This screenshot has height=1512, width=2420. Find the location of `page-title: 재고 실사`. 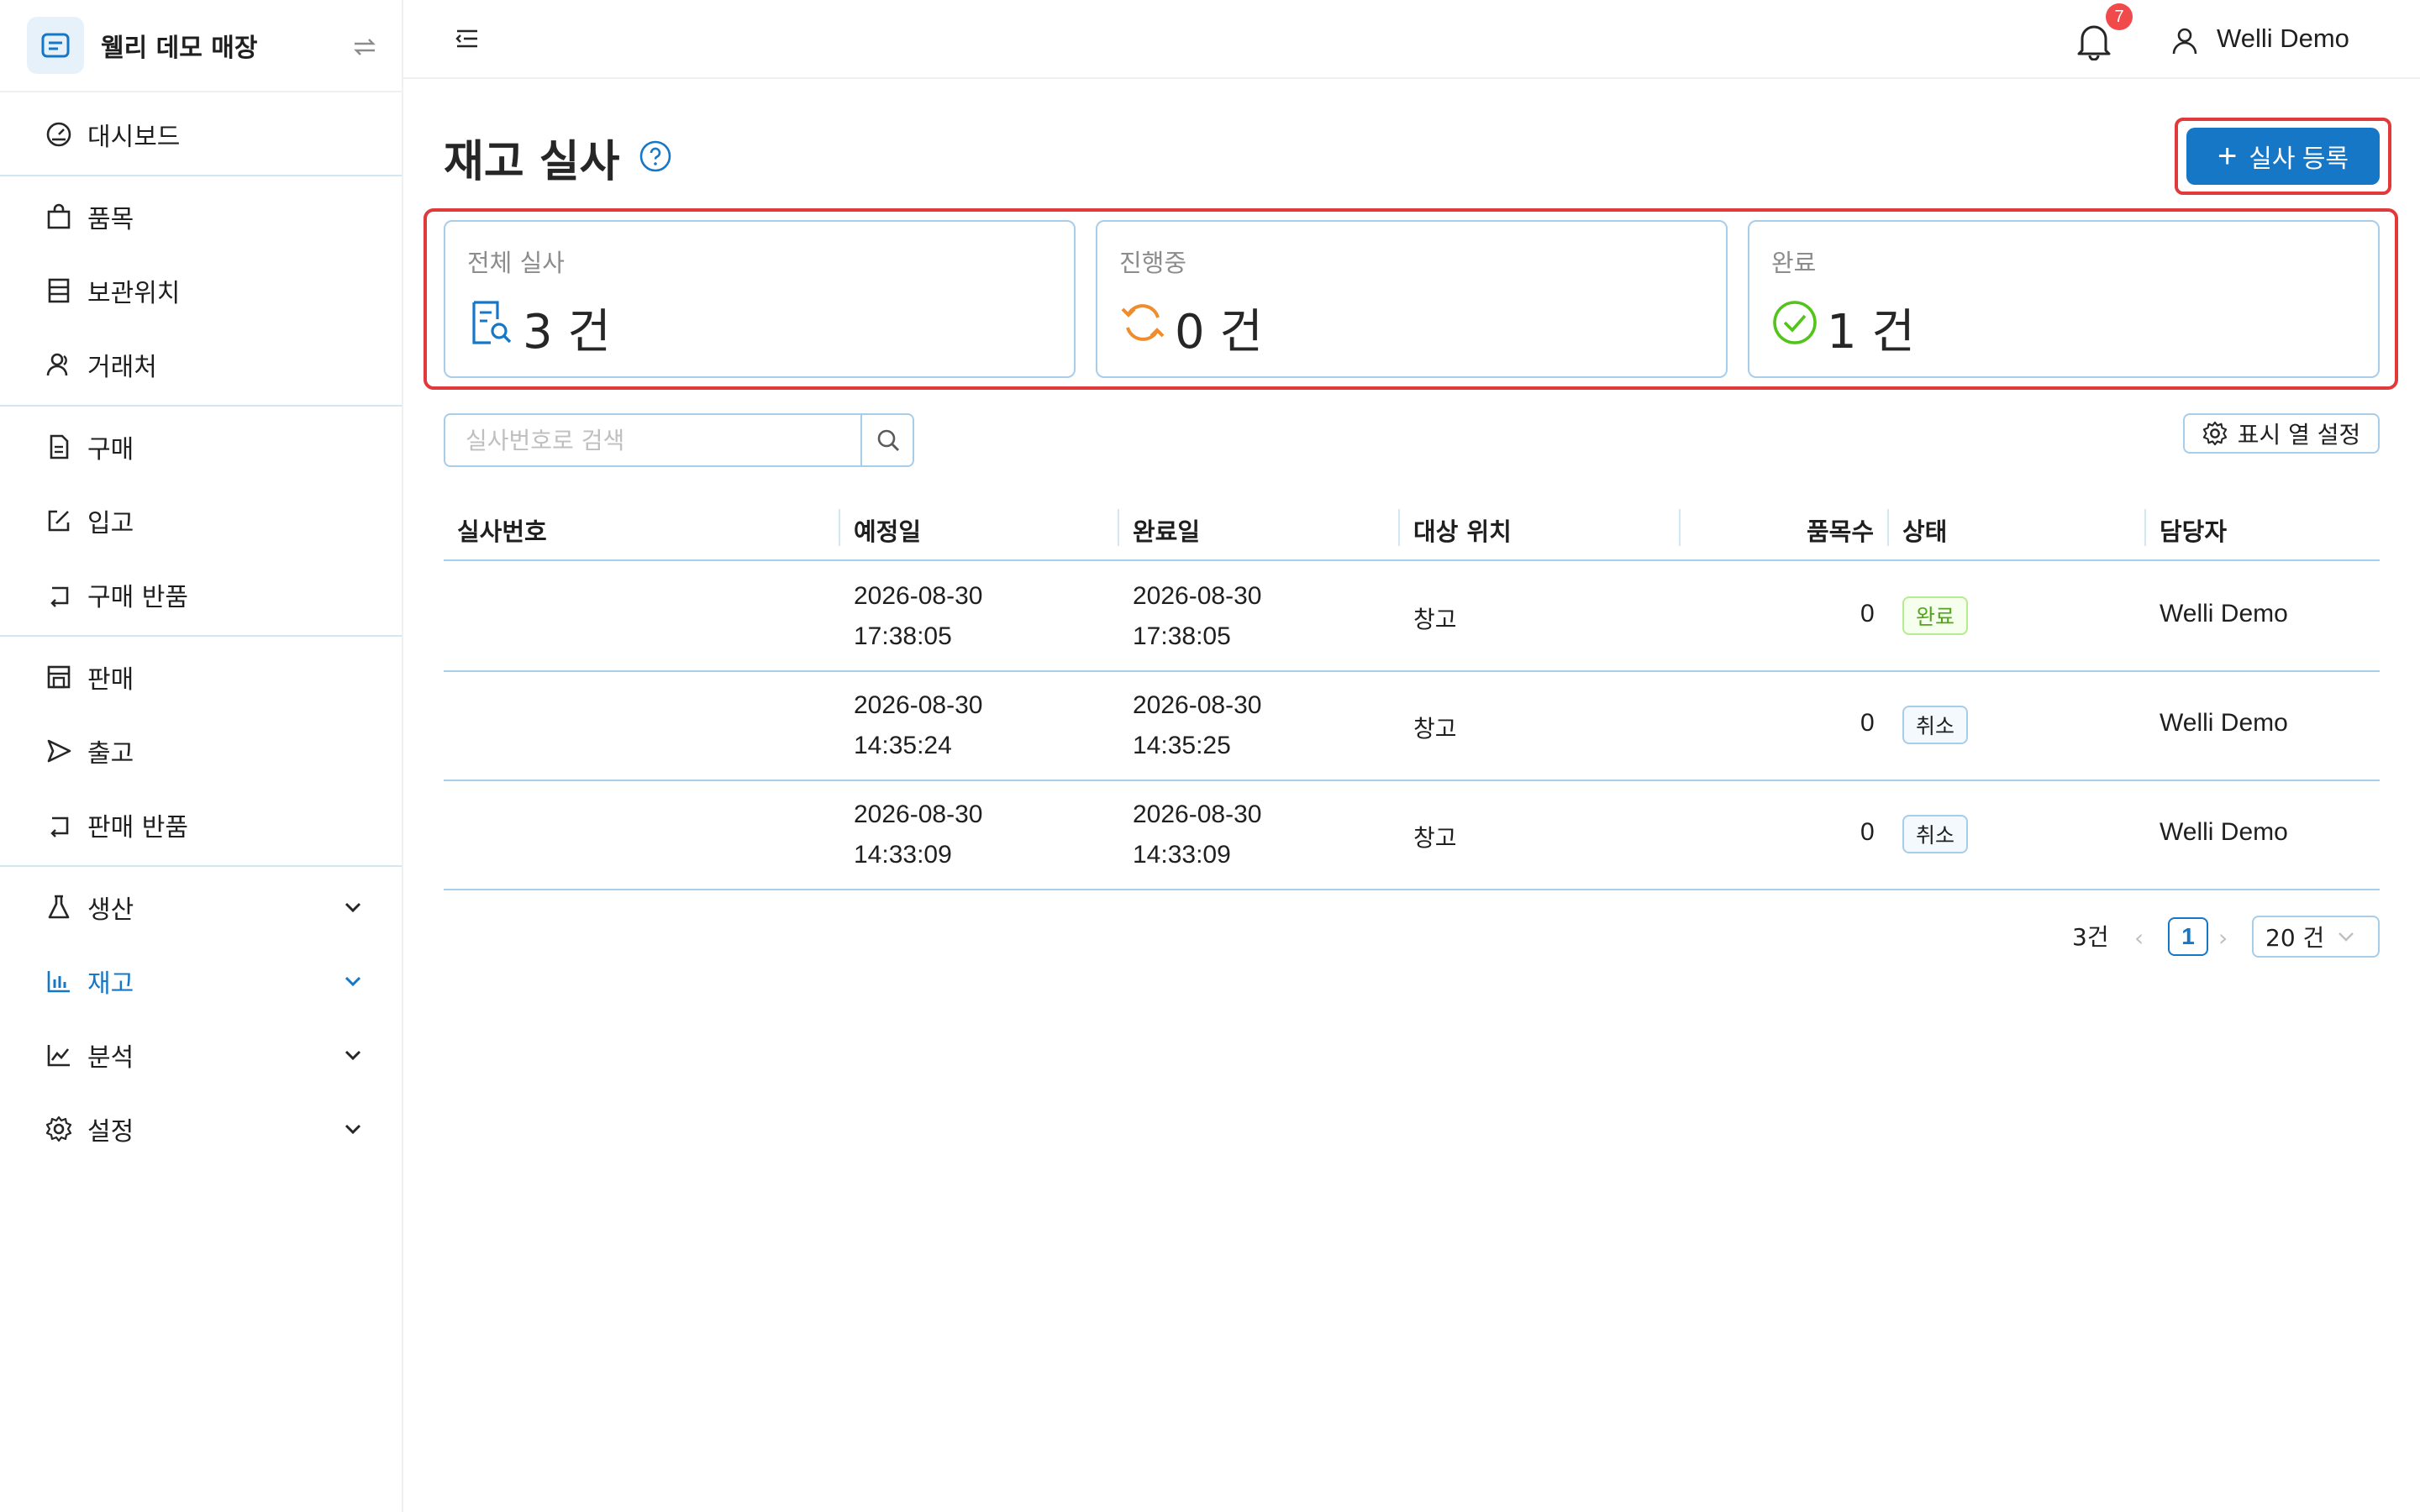

page-title: 재고 실사 is located at coordinates (532, 162).